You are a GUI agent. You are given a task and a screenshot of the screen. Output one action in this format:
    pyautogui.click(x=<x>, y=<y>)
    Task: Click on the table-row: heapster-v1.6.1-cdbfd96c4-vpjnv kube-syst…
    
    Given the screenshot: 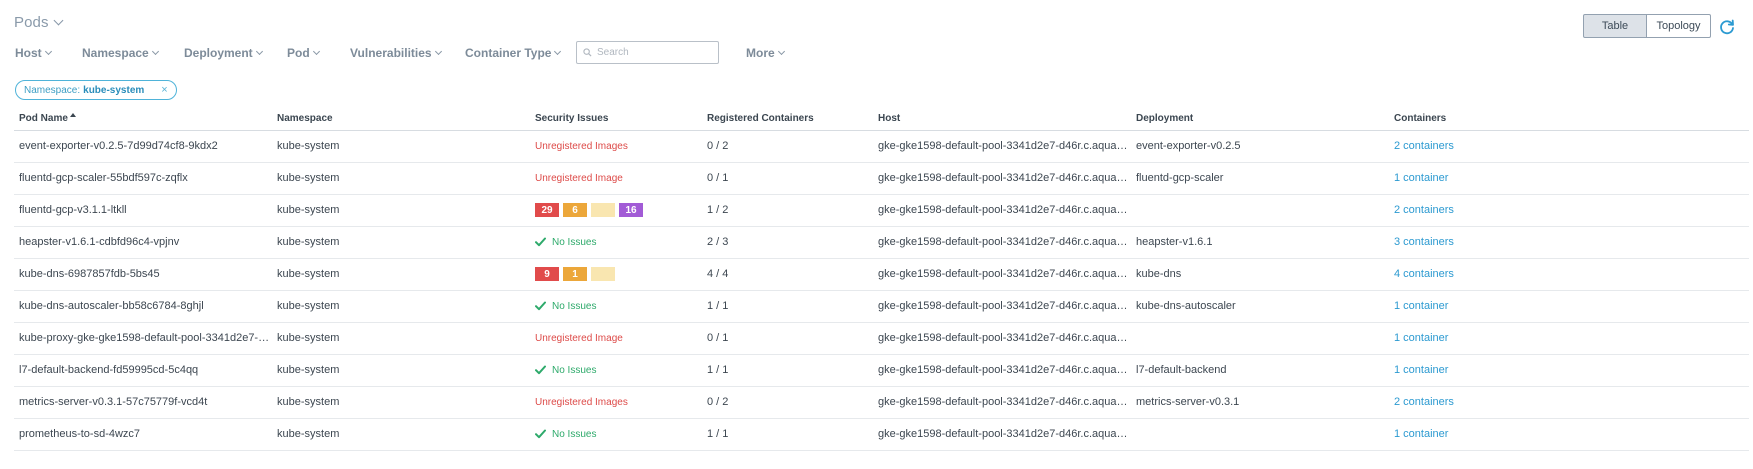 What is the action you would take?
    pyautogui.click(x=881, y=242)
    